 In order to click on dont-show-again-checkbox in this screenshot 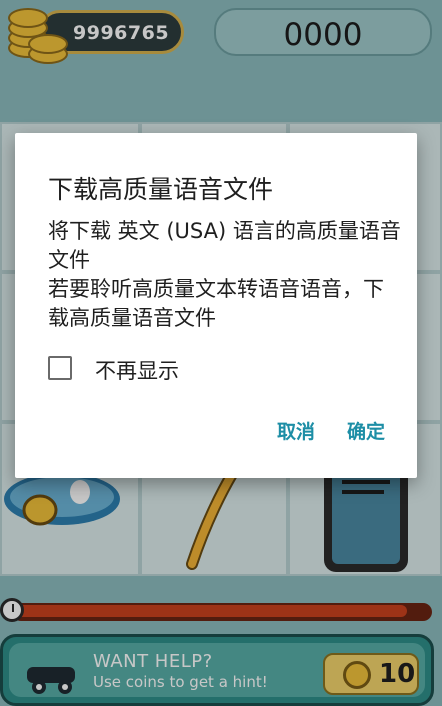, I will do `click(60, 368)`.